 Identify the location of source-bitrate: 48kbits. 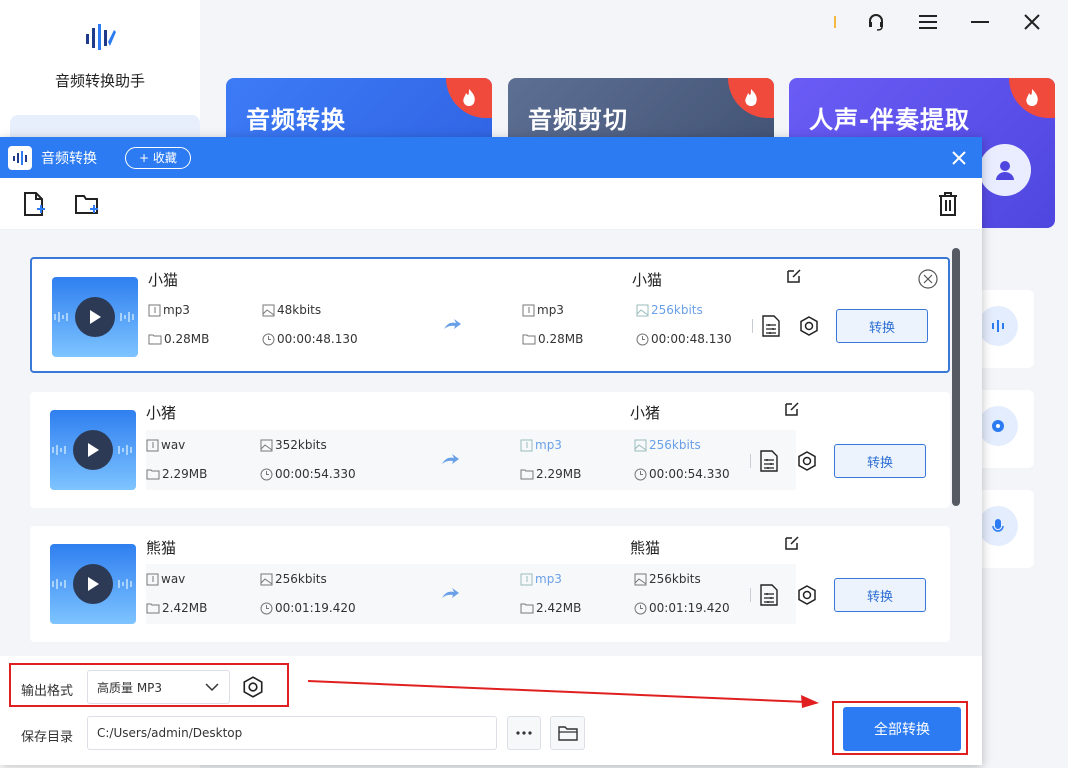
(291, 310).